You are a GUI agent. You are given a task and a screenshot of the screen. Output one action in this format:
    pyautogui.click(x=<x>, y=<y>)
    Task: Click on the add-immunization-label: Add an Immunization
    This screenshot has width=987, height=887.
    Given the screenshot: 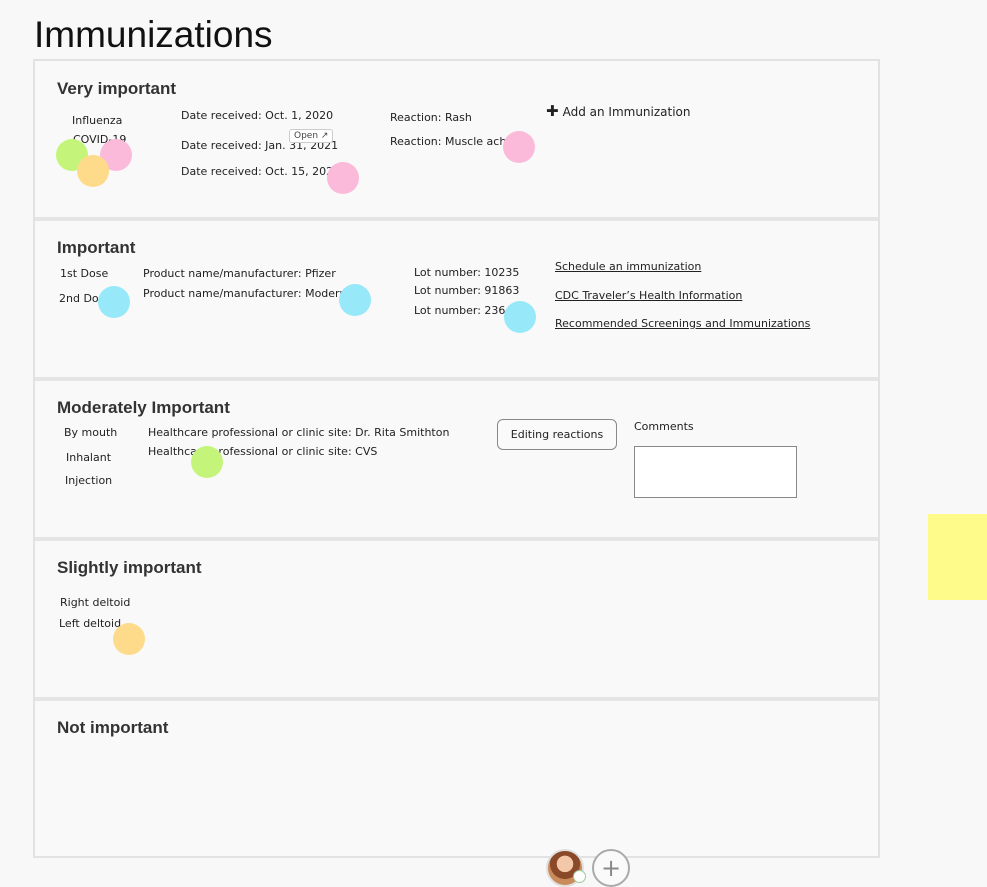 What is the action you would take?
    pyautogui.click(x=626, y=112)
    